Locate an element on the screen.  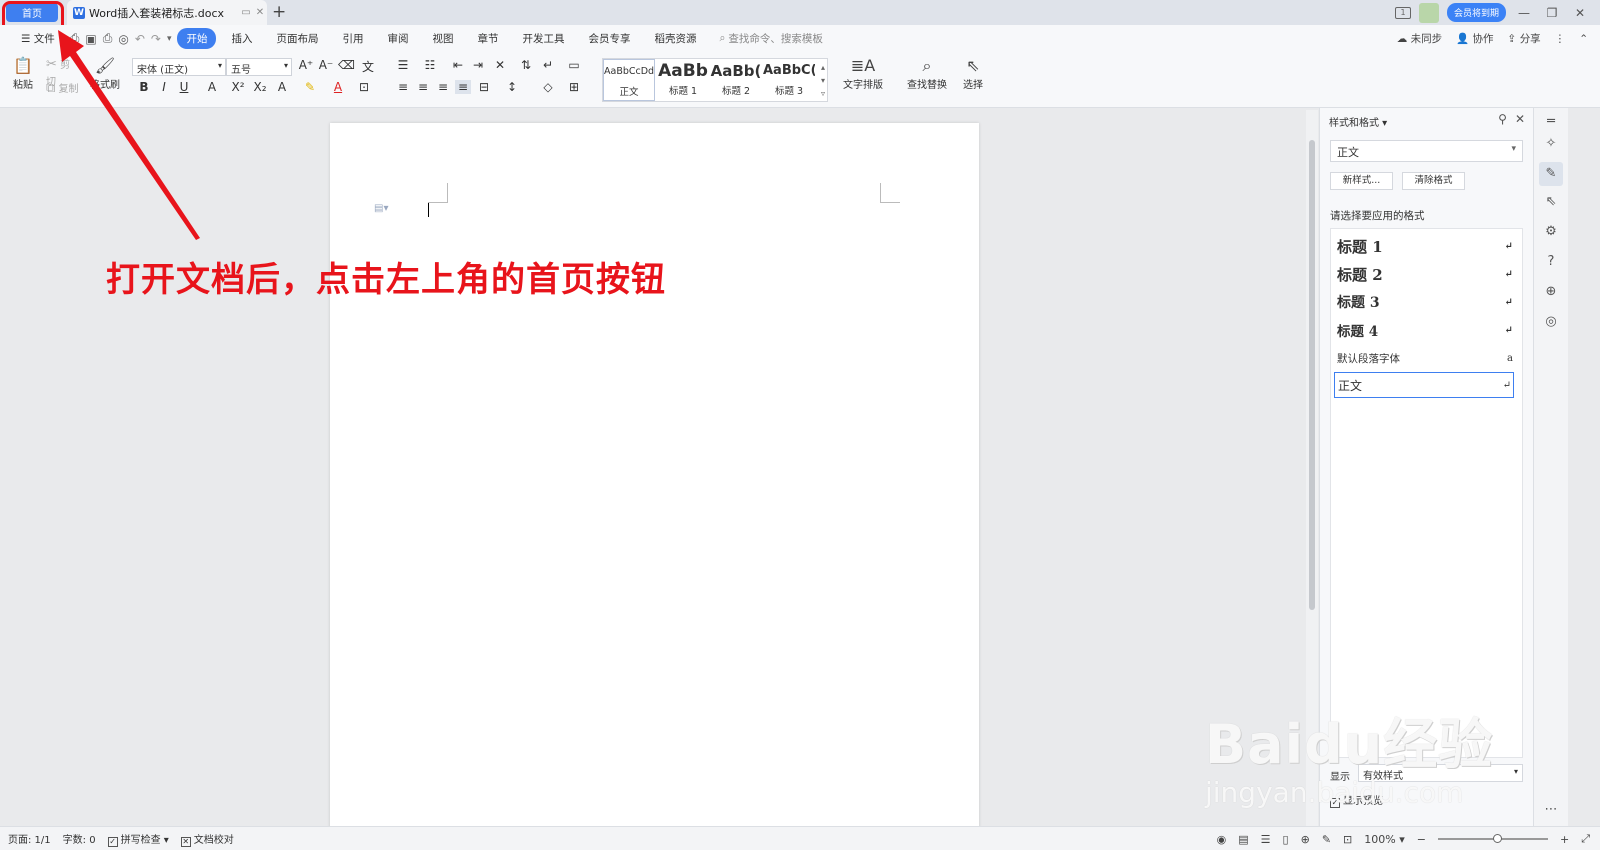
sidebar-collapse-icon: ═ is located at coordinates (1551, 122).